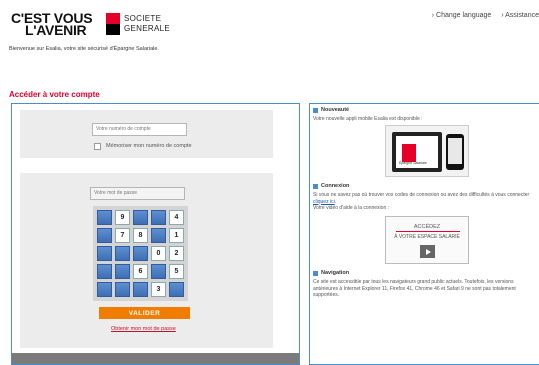 The width and height of the screenshot is (539, 365). What do you see at coordinates (139, 129) in the screenshot?
I see `account-number-input: Votre numéro de compte` at bounding box center [139, 129].